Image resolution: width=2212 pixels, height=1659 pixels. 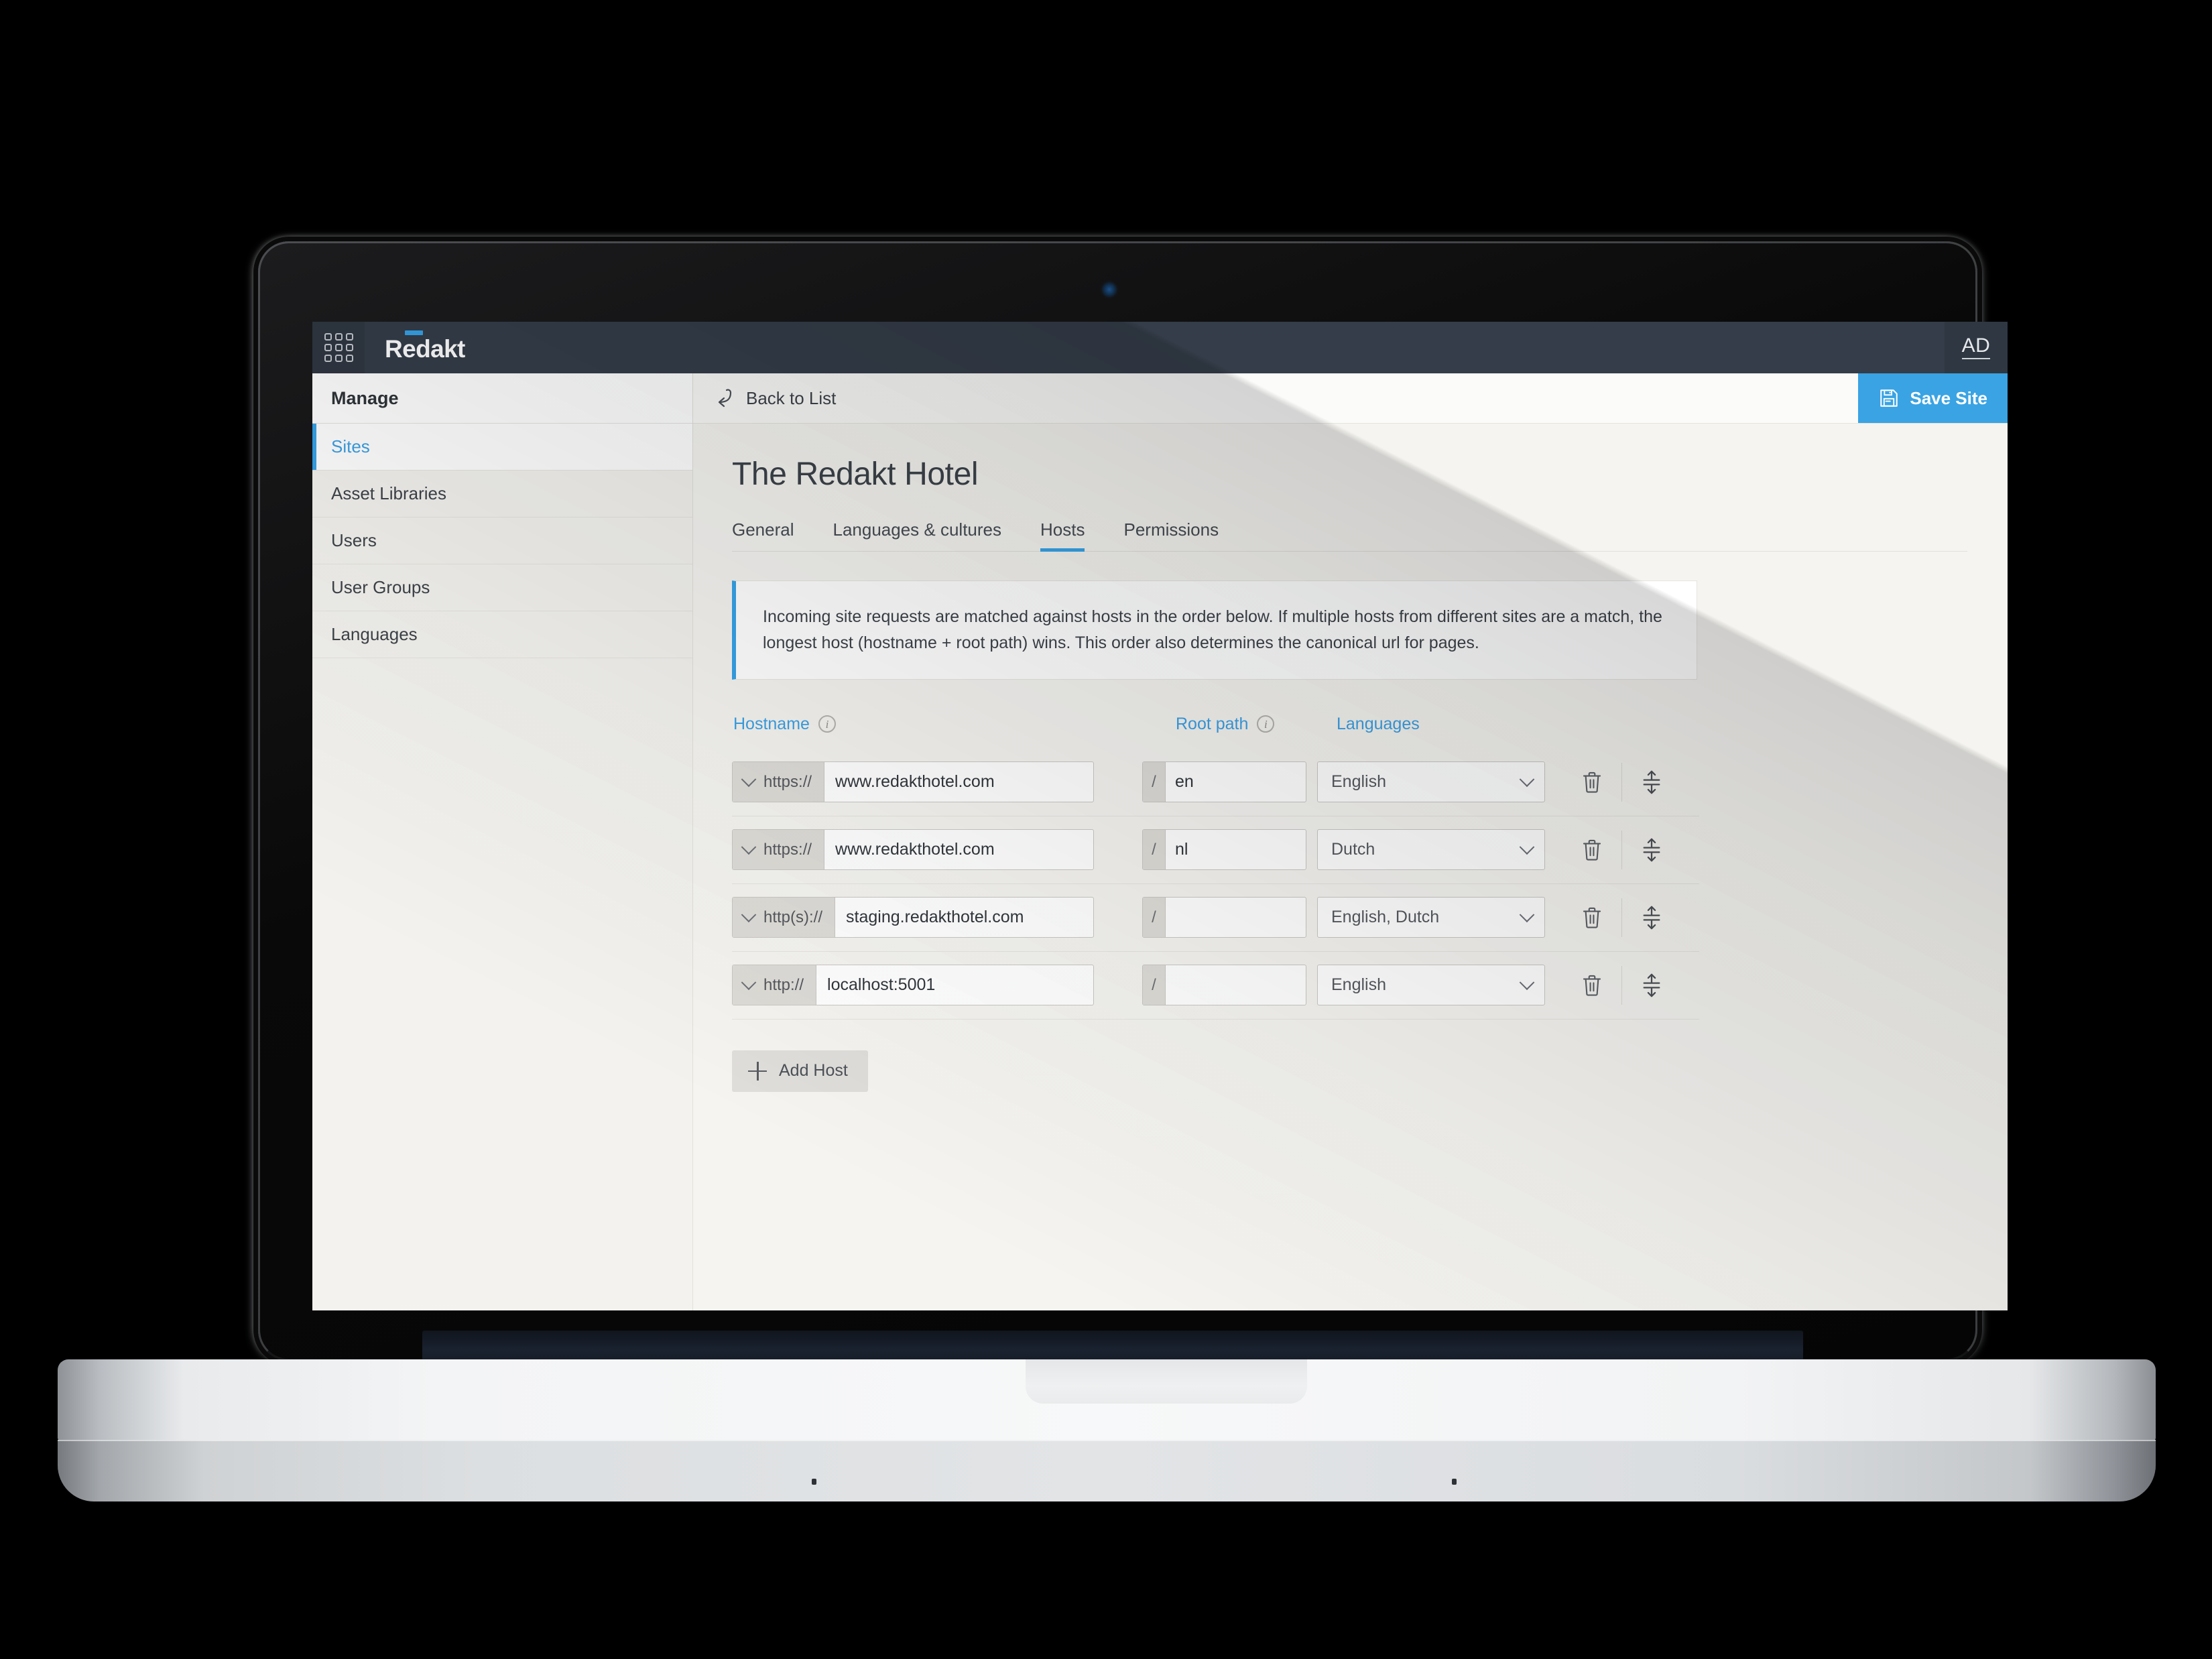 What do you see at coordinates (1266, 724) in the screenshot?
I see `root-path-info-icon: i` at bounding box center [1266, 724].